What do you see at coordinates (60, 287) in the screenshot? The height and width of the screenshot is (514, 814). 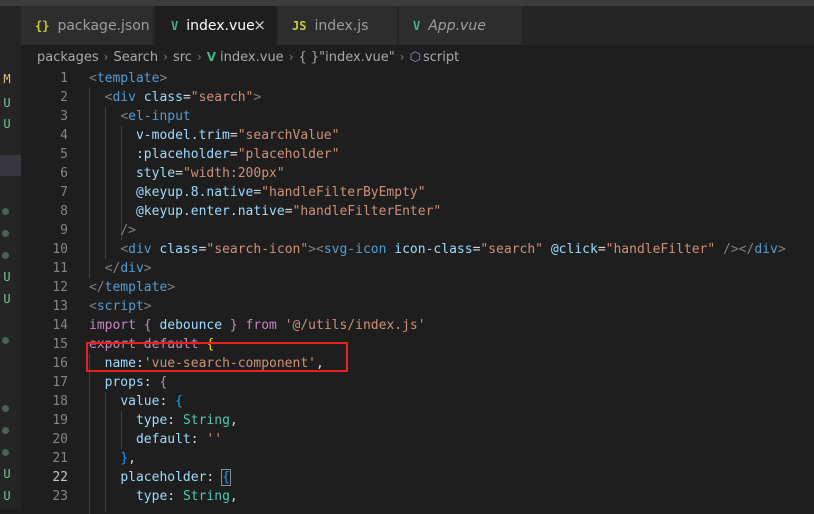 I see `line-number: 12` at bounding box center [60, 287].